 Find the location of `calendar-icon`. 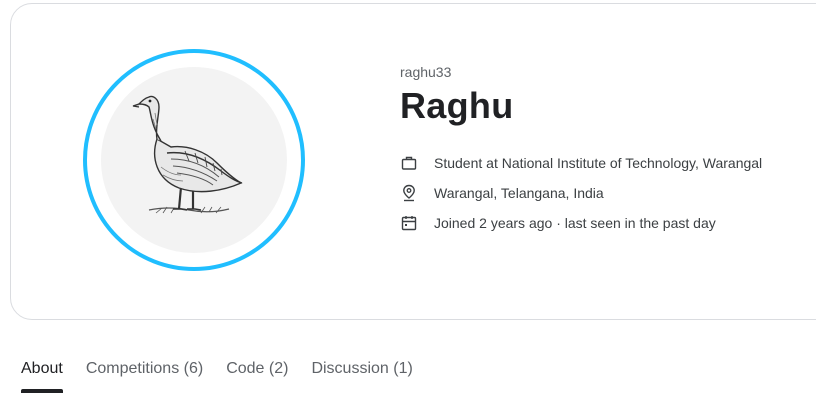

calendar-icon is located at coordinates (409, 223).